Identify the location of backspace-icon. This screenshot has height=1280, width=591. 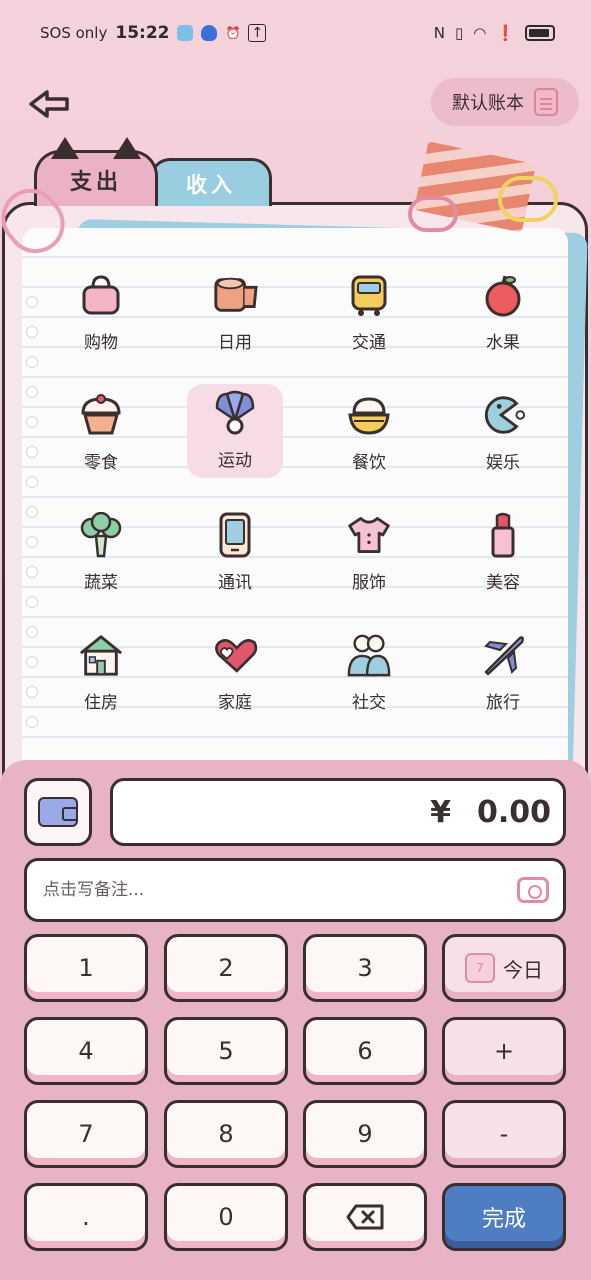
(365, 1217).